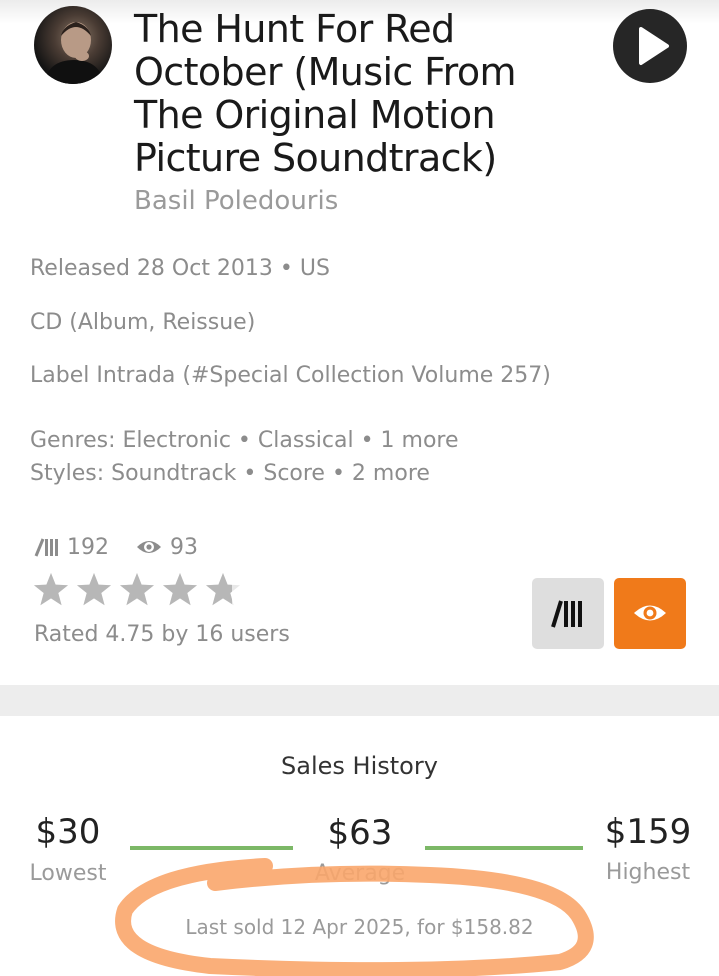 This screenshot has width=719, height=976. Describe the element at coordinates (244, 440) in the screenshot. I see `release-genres: Genres: Electronic • Classical • 1 more` at that location.